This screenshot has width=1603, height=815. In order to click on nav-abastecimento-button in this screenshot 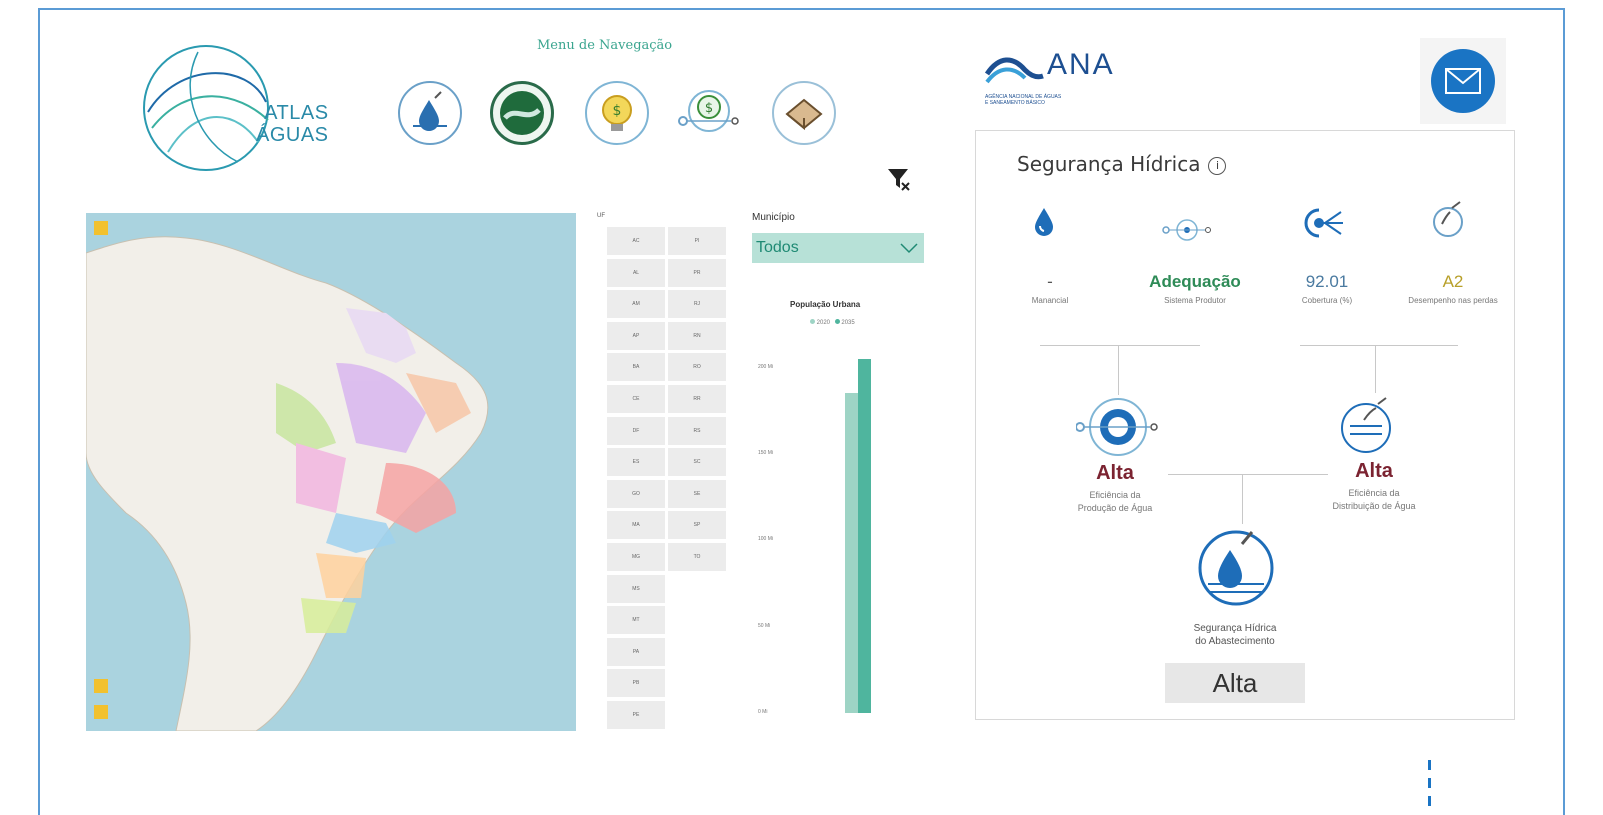, I will do `click(804, 113)`.